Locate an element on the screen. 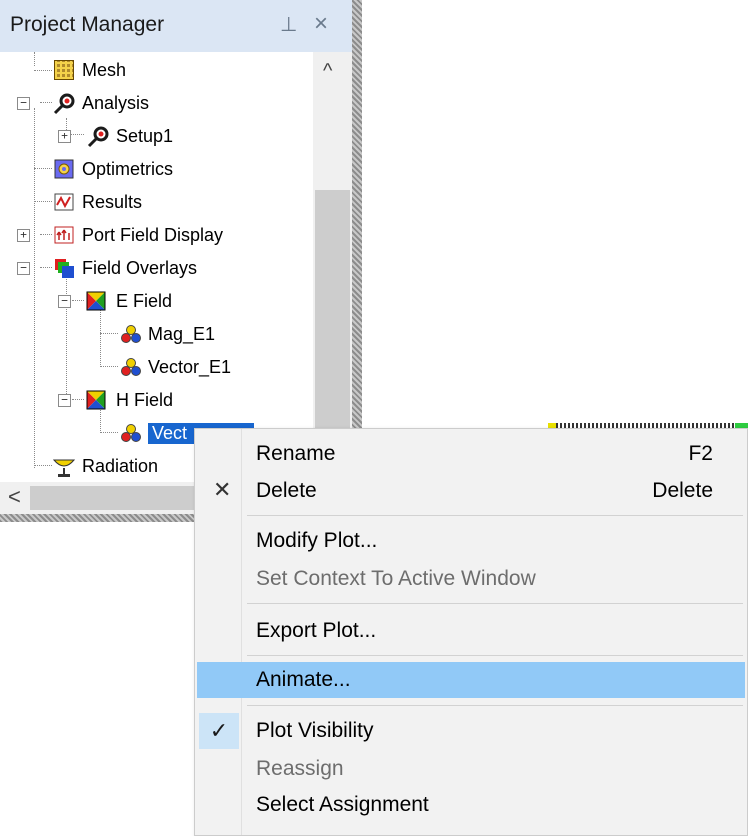 This screenshot has width=748, height=836. tree-item-mag-e1: Mag_E1 is located at coordinates (156, 334).